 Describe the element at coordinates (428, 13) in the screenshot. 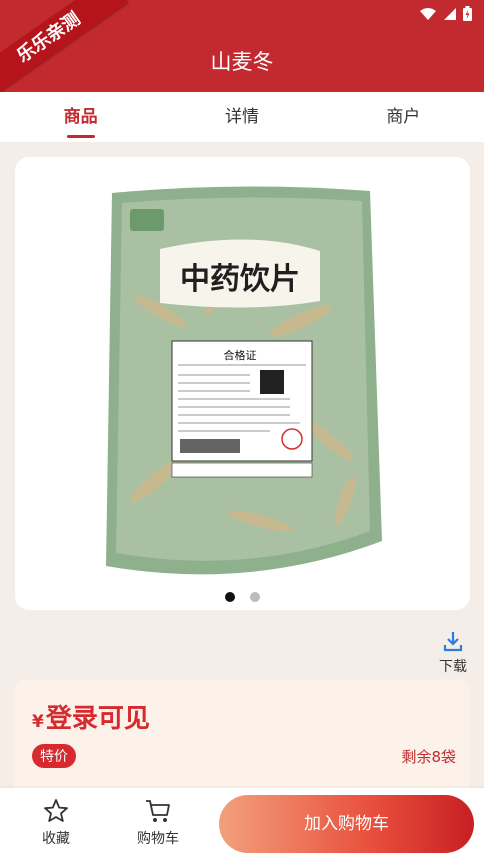

I see `wifi-icon` at that location.